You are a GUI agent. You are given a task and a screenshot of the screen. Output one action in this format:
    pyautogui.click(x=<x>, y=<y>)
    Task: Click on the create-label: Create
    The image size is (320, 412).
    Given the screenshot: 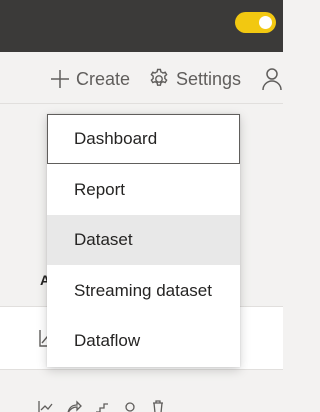 What is the action you would take?
    pyautogui.click(x=103, y=78)
    